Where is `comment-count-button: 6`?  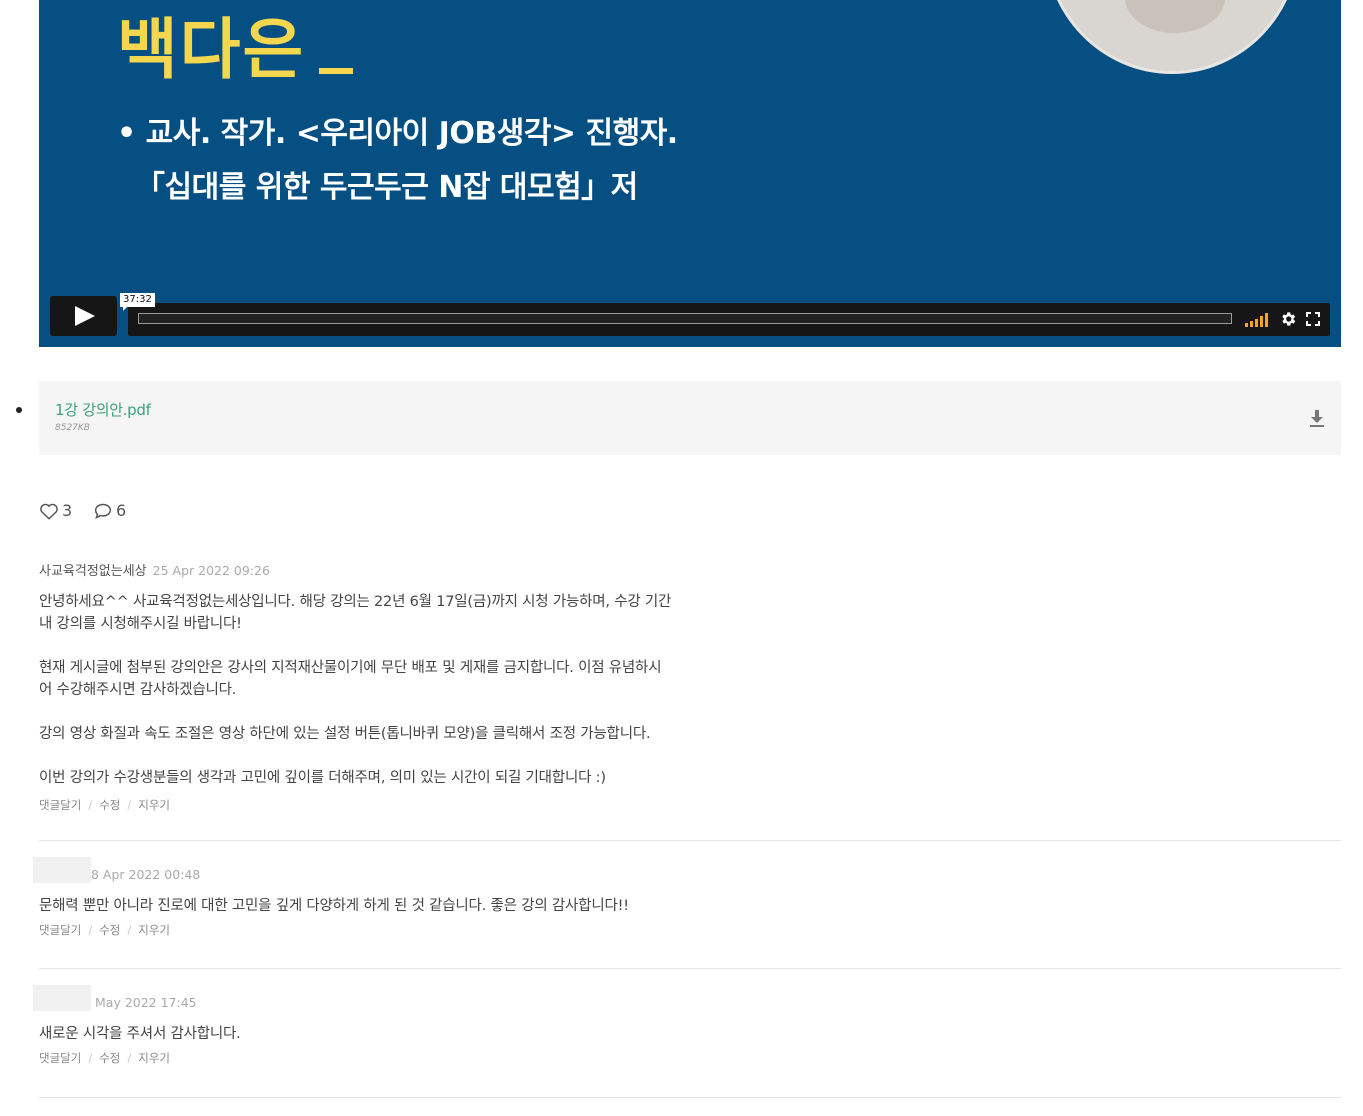 comment-count-button: 6 is located at coordinates (109, 510).